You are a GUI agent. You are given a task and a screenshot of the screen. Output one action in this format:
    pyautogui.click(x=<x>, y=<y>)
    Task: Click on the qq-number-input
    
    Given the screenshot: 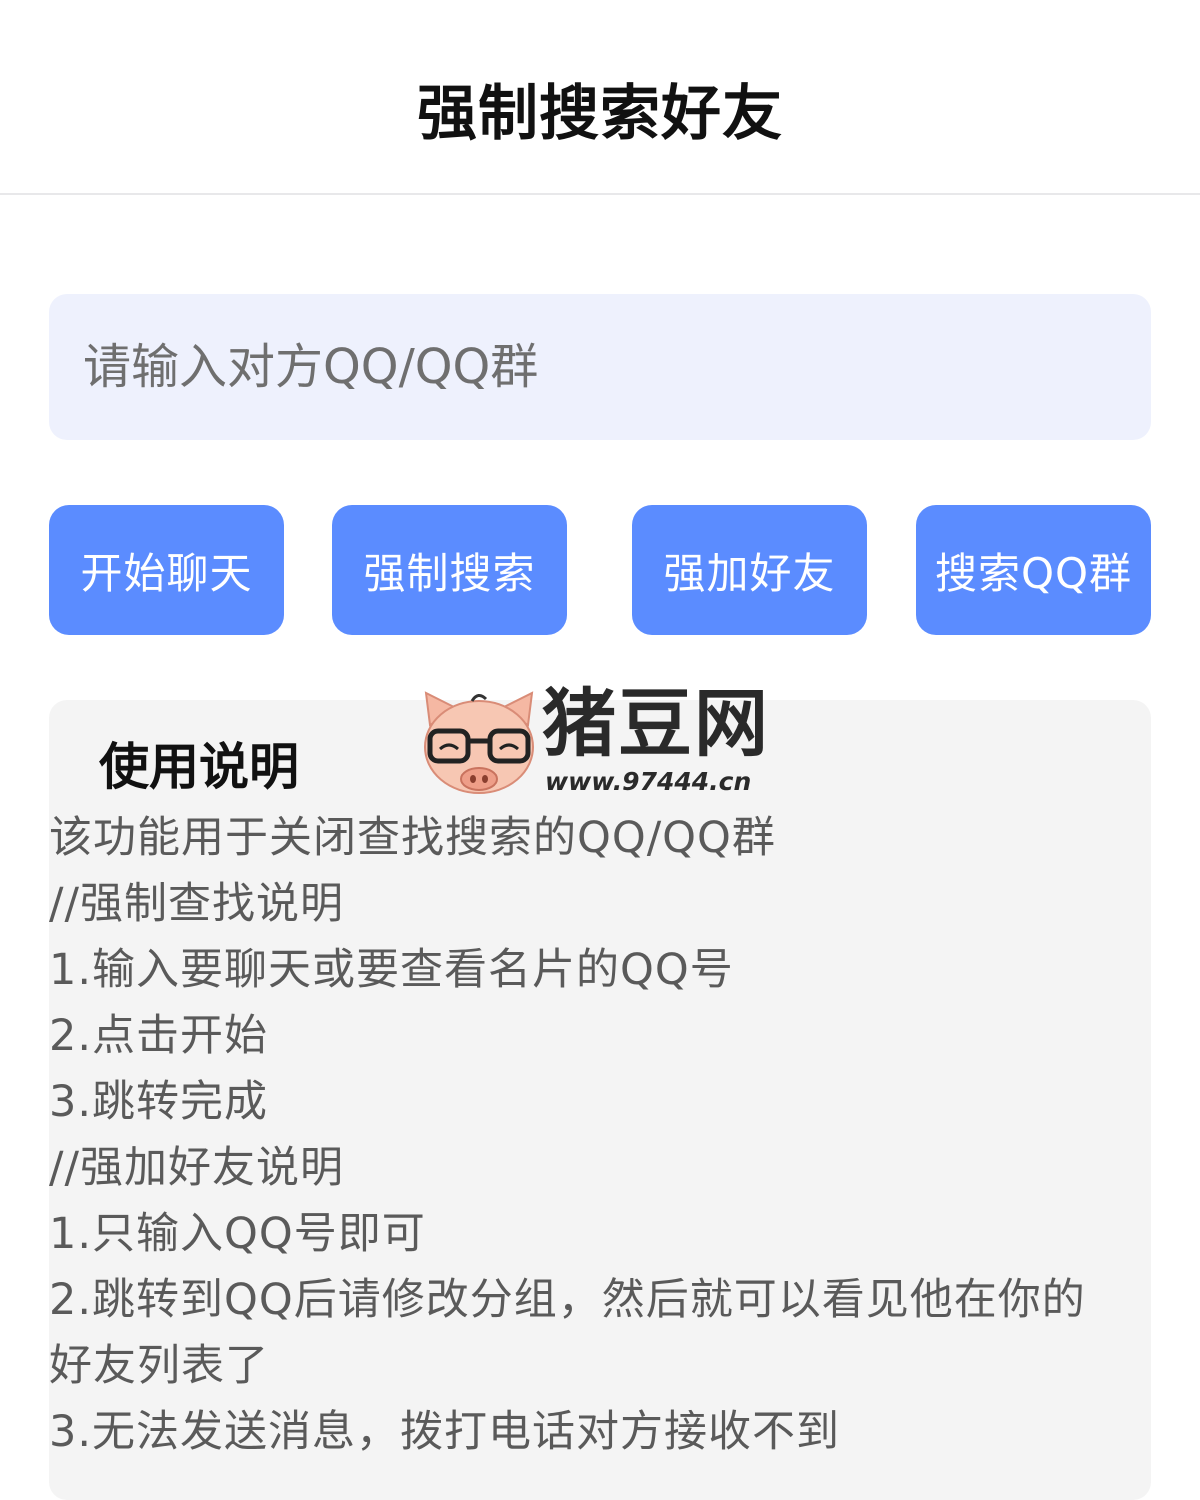 What is the action you would take?
    pyautogui.click(x=600, y=367)
    